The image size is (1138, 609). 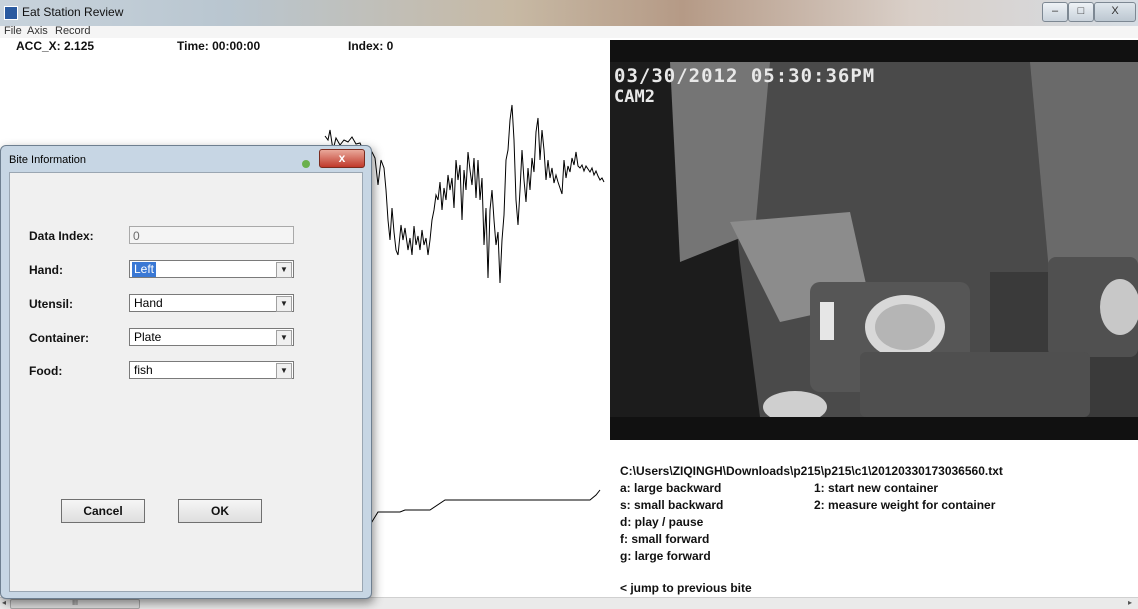 What do you see at coordinates (211, 303) in the screenshot?
I see `utensil-select: Hand ▼` at bounding box center [211, 303].